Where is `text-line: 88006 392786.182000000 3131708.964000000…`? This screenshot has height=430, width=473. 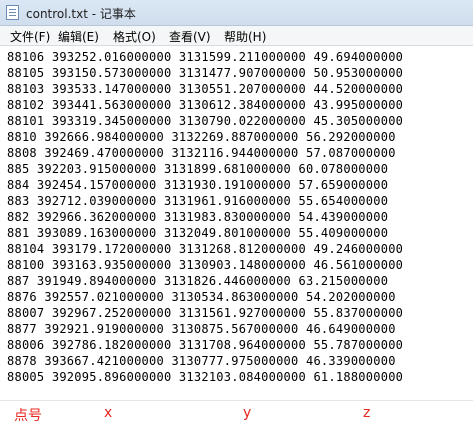
text-line: 88006 392786.182000000 3131708.964000000… is located at coordinates (205, 345).